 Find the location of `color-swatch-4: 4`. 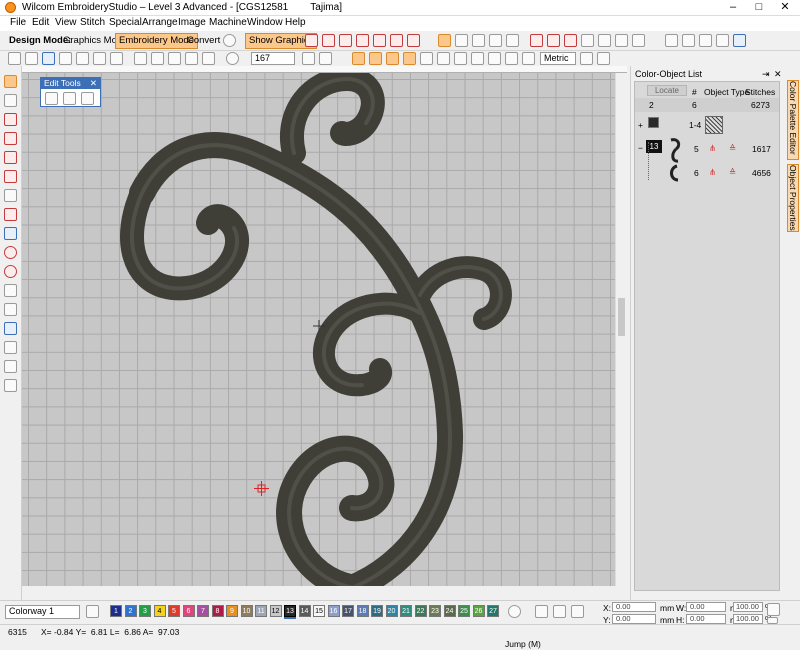

color-swatch-4: 4 is located at coordinates (159, 611).